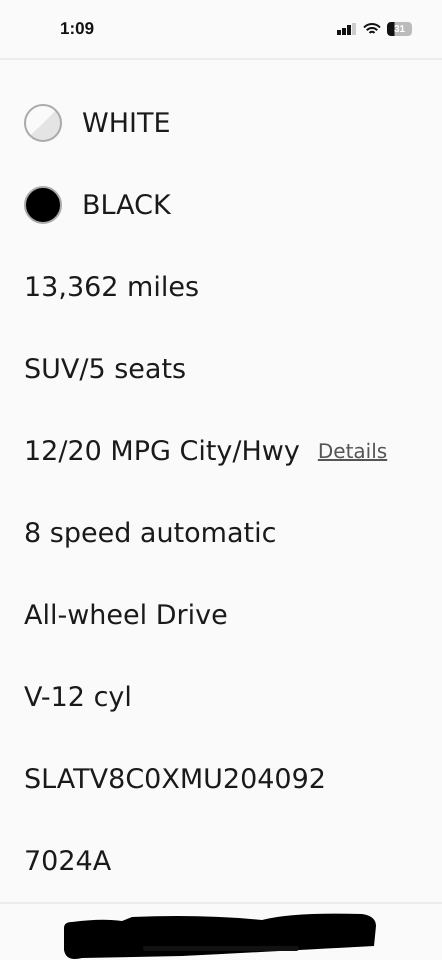 Image resolution: width=442 pixels, height=960 pixels. Describe the element at coordinates (105, 369) in the screenshot. I see `spec-text: SUV/5 seats` at that location.